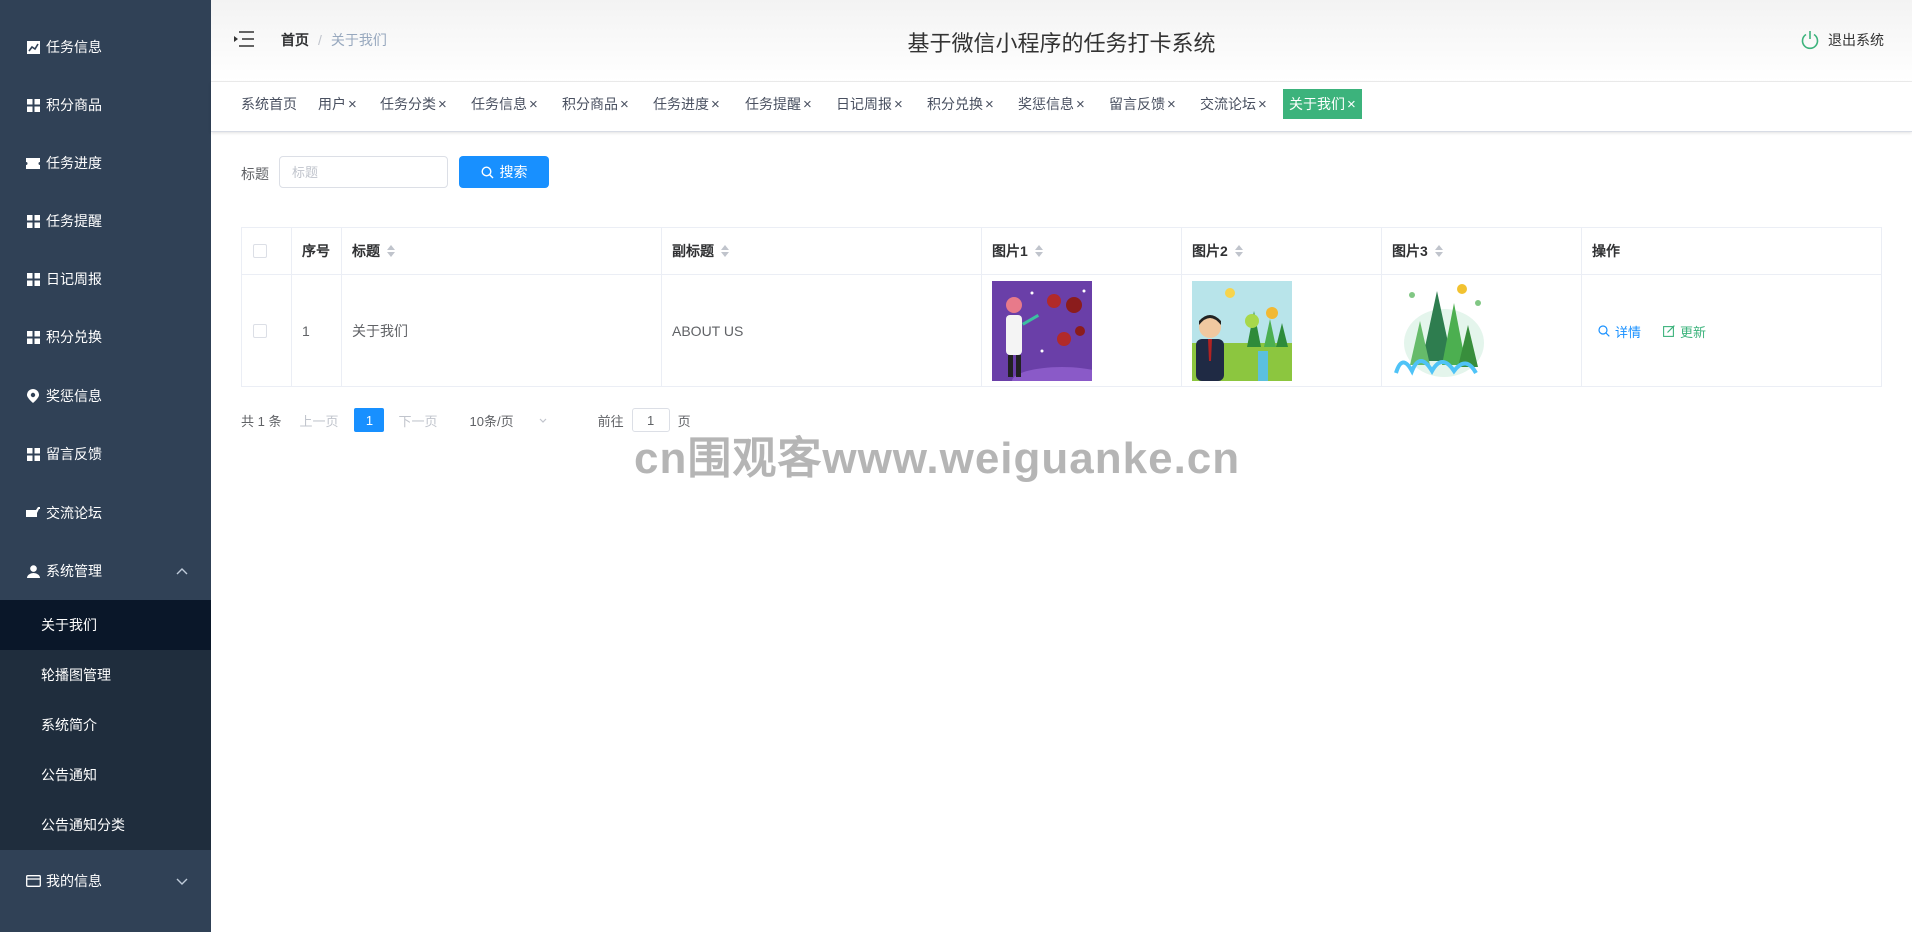  Describe the element at coordinates (595, 104) in the screenshot. I see `tag-points-goods: 积分商品 ×` at that location.